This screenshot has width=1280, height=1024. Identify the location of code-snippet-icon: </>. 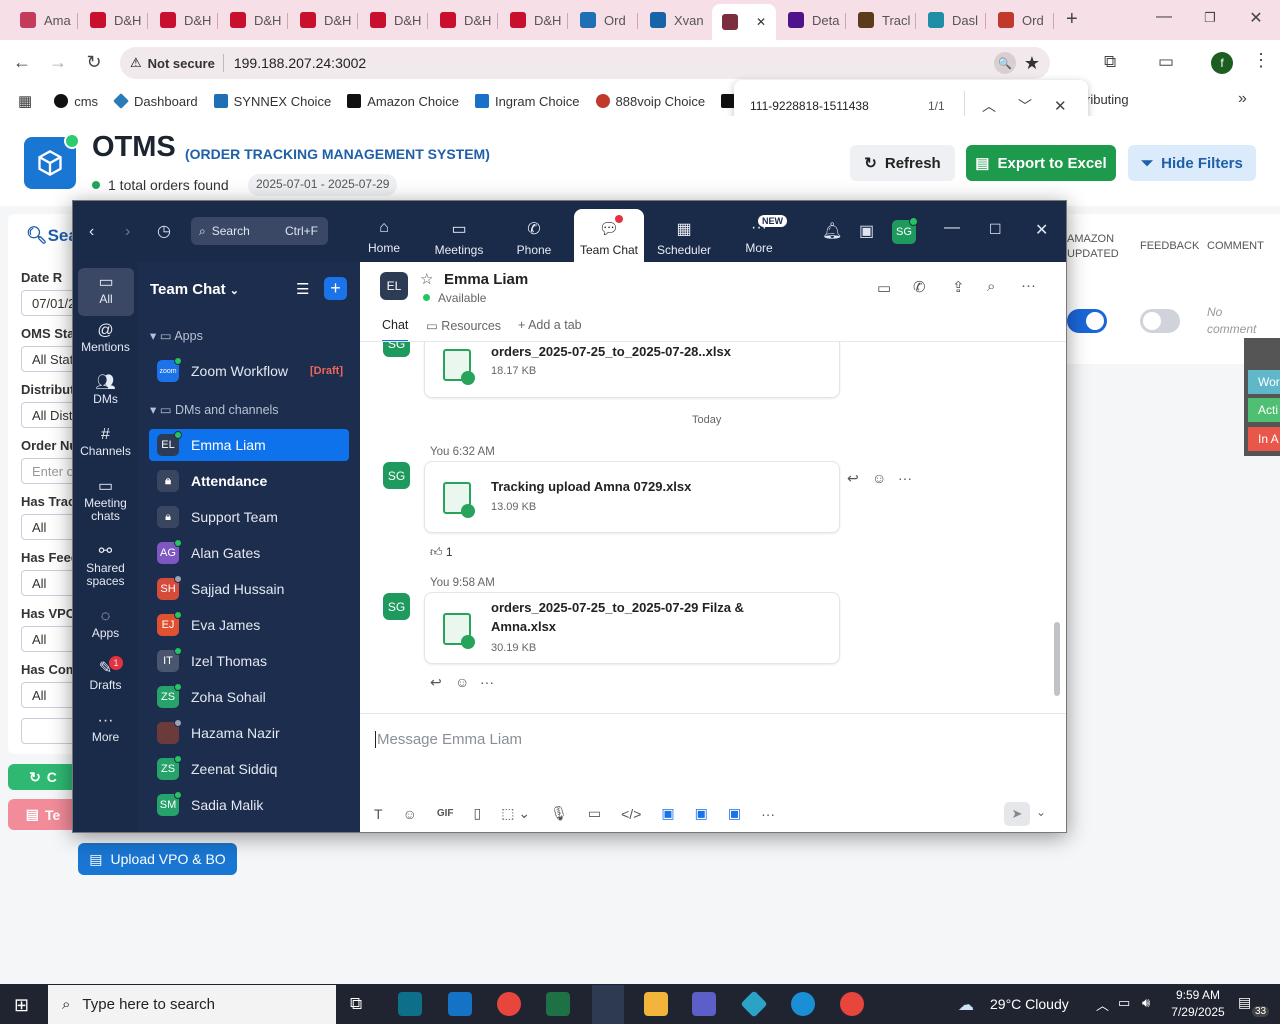
(631, 814).